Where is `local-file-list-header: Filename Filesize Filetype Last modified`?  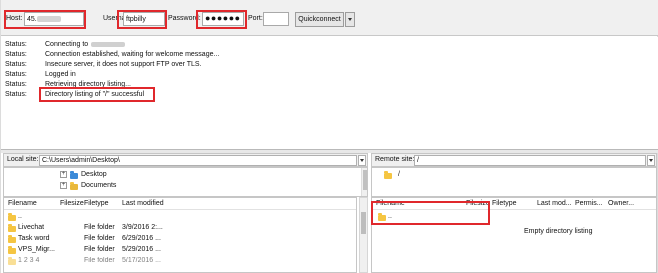
local-file-list-header: Filename Filesize Filetype Last modified is located at coordinates (180, 204).